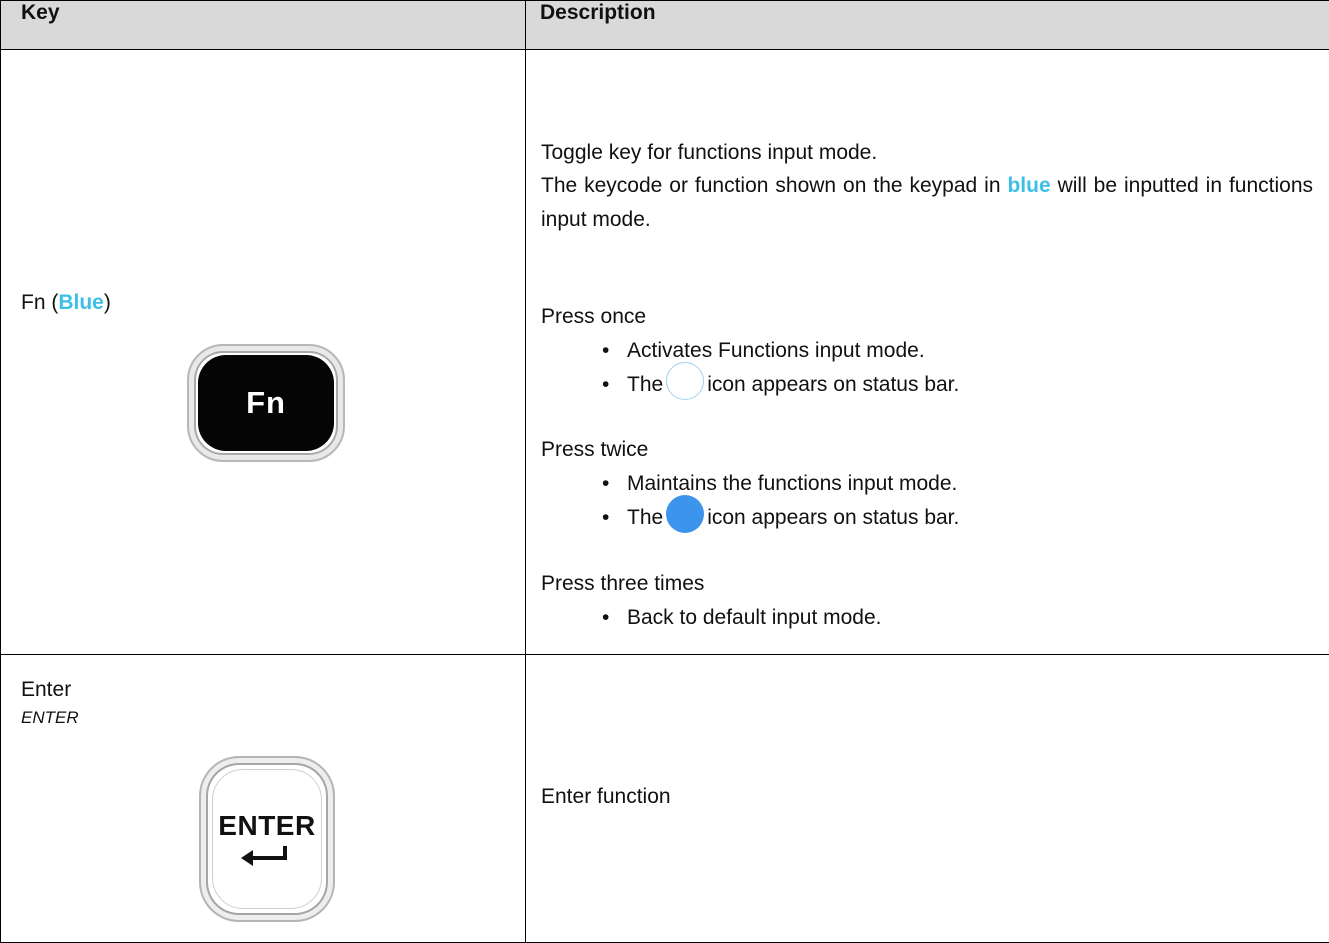  I want to click on enter-description: Enter function, so click(606, 796).